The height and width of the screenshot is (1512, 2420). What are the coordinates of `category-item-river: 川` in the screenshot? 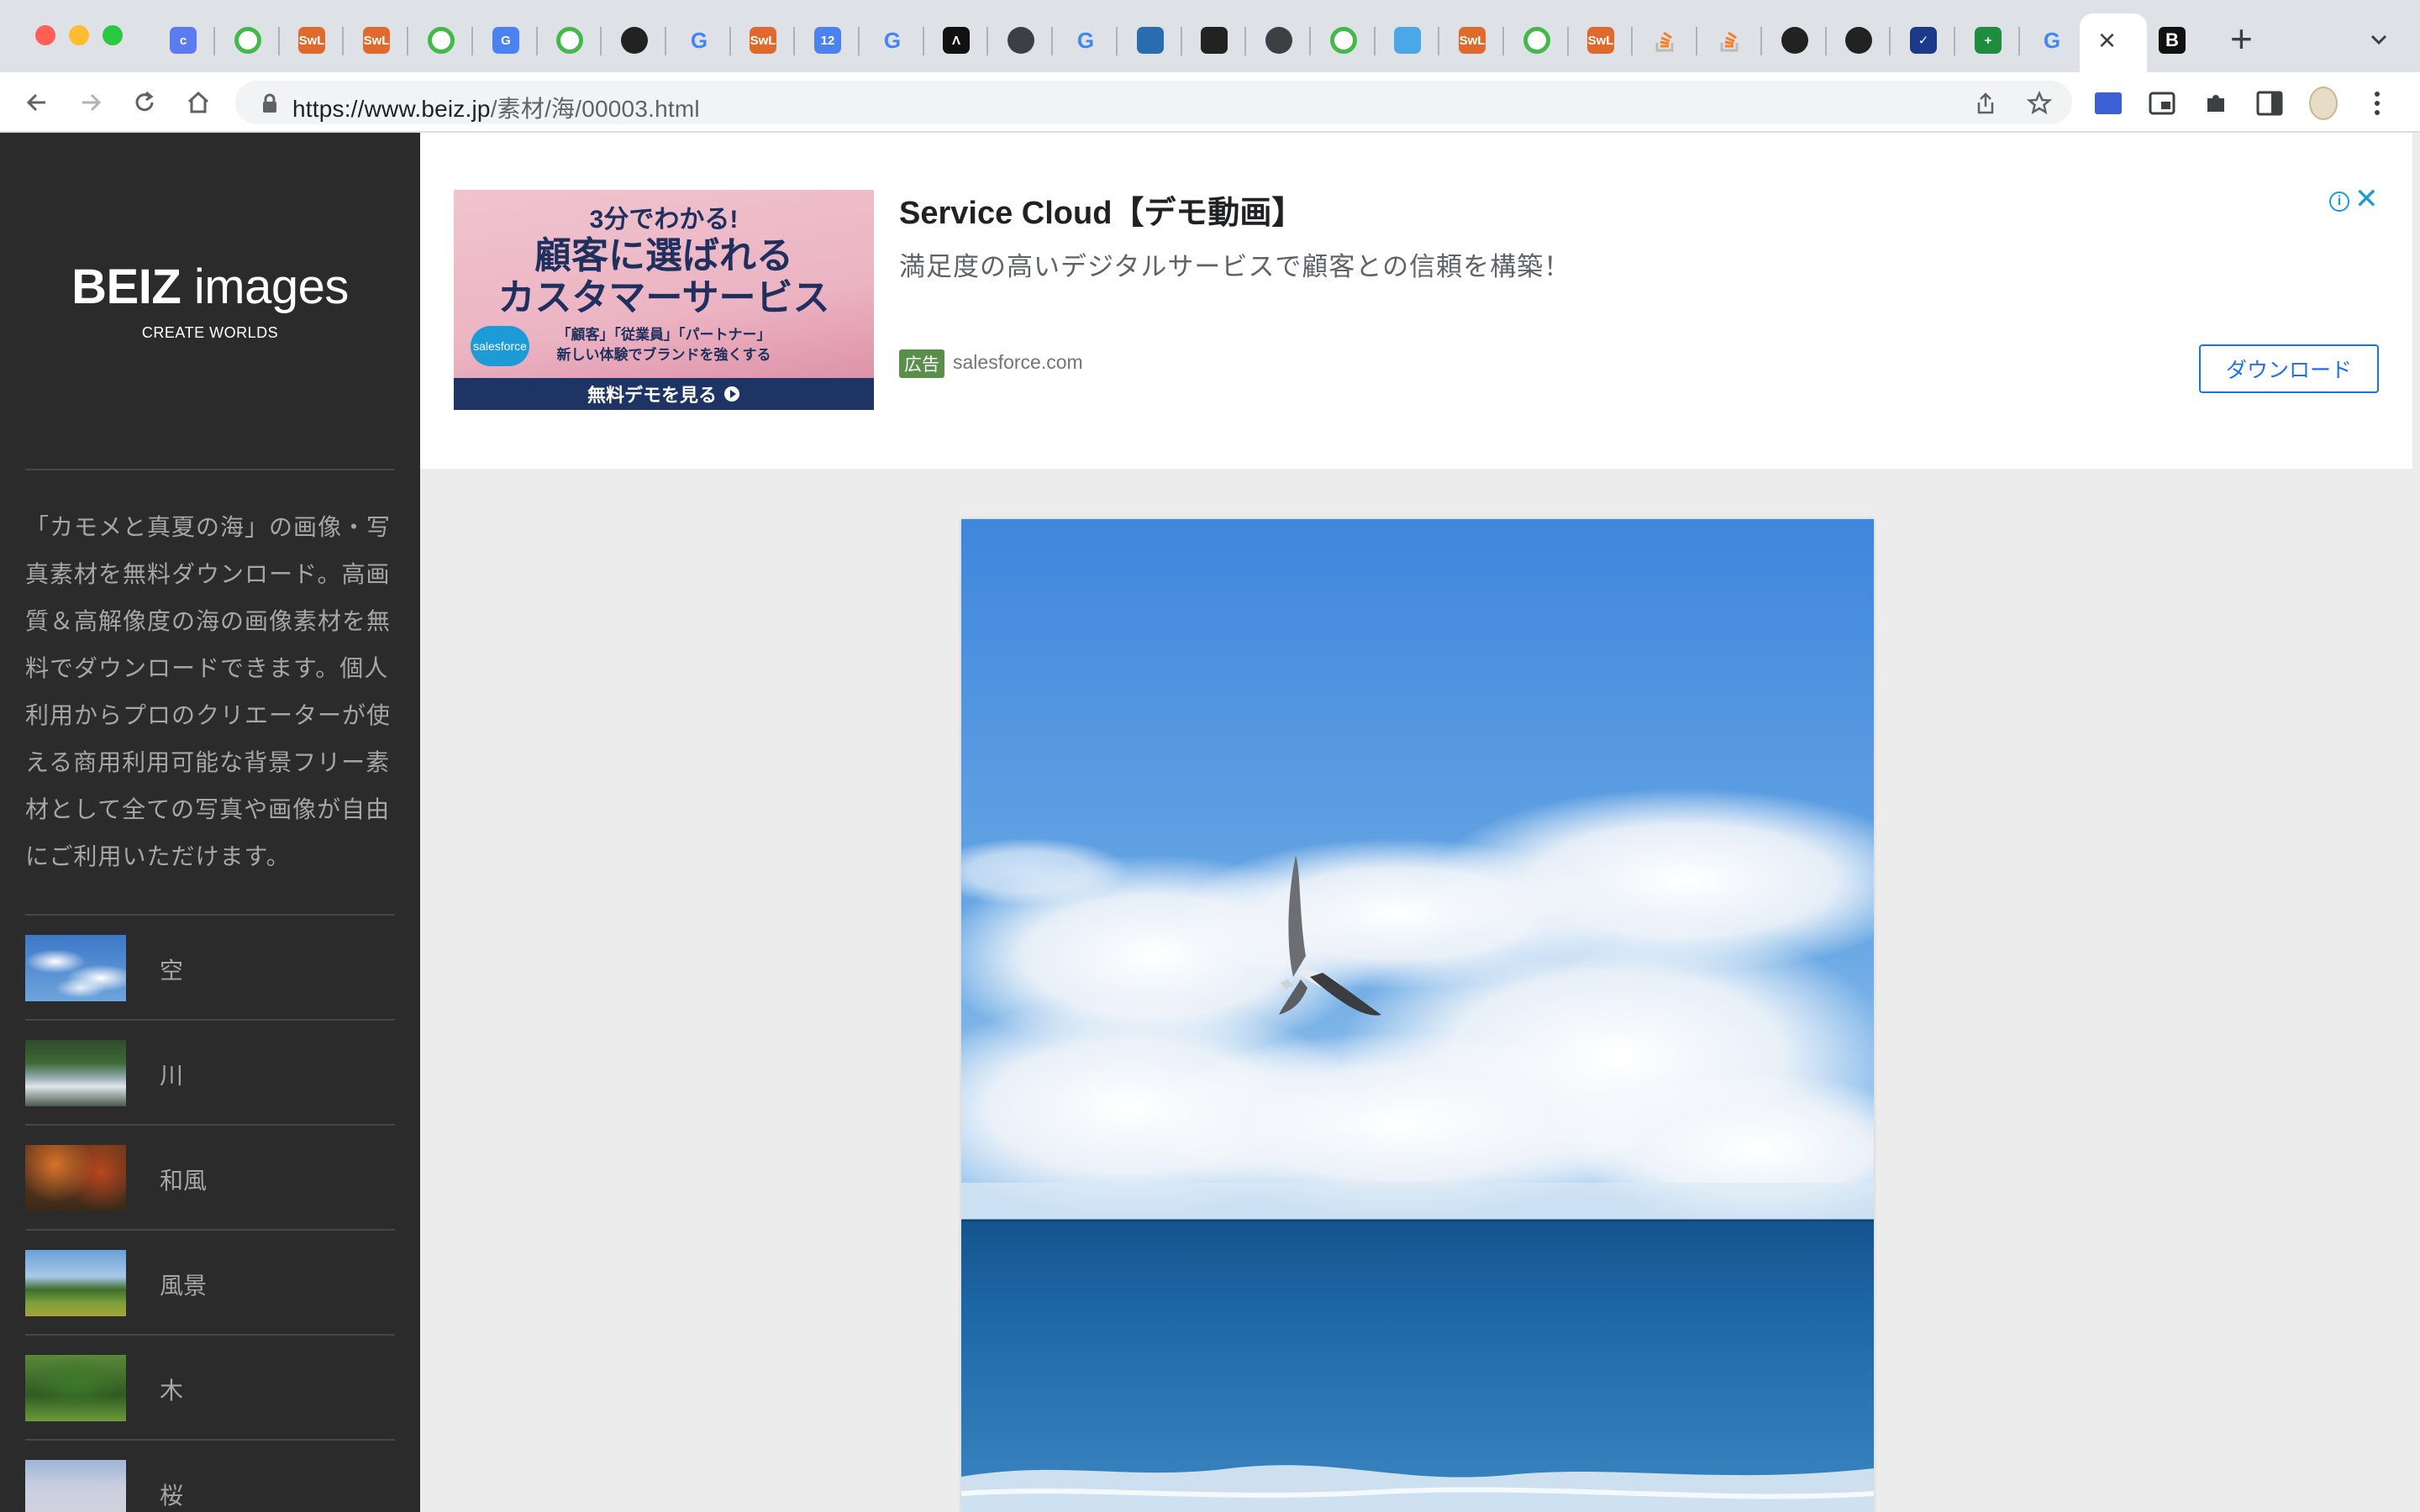 It's located at (210, 1073).